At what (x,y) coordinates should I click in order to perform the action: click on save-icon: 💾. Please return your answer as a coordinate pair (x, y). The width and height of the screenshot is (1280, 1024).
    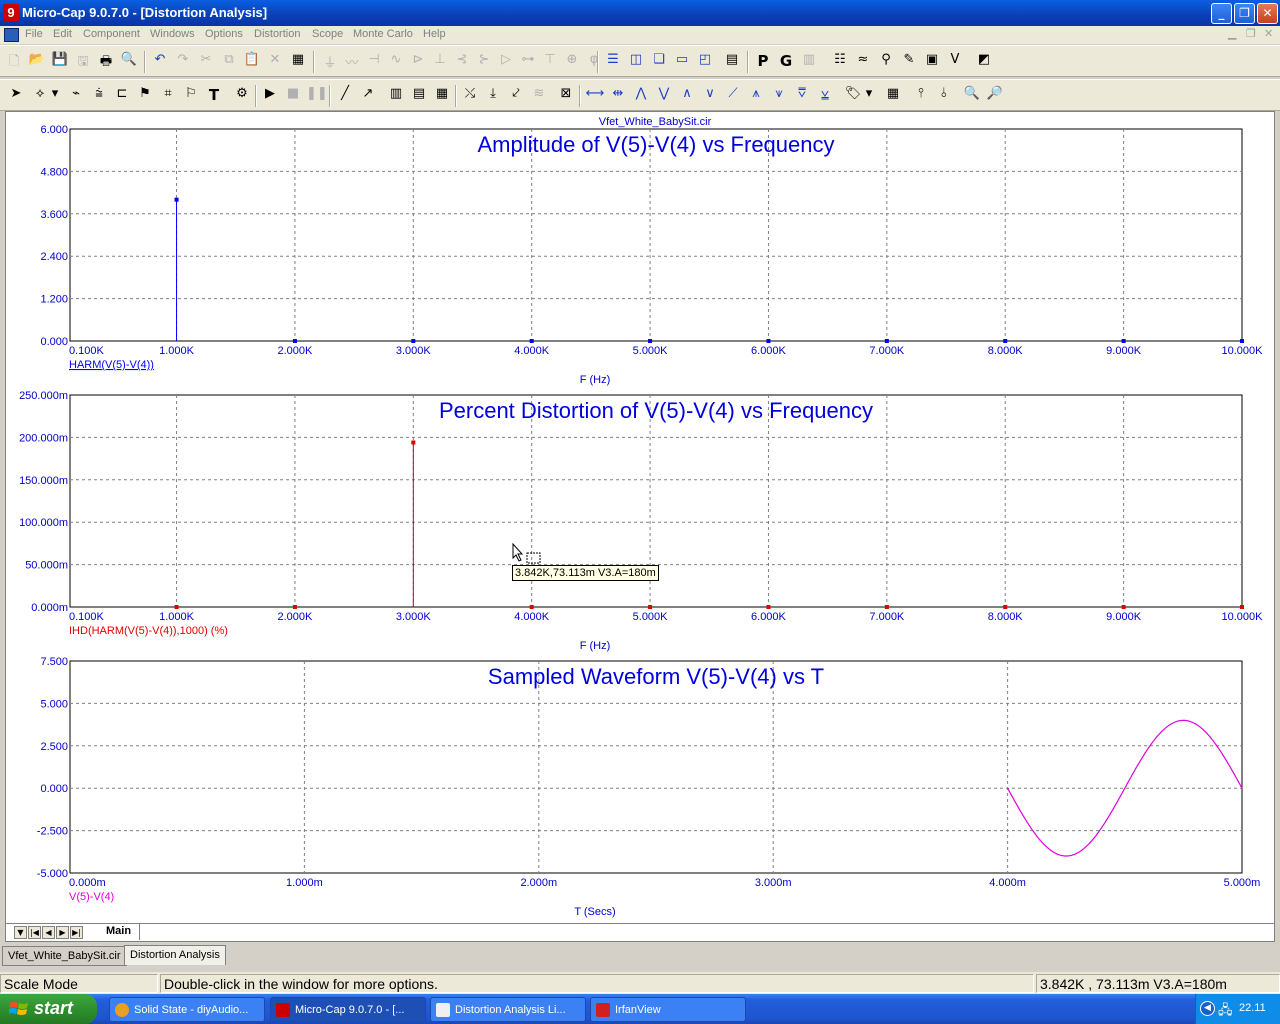
    Looking at the image, I should click on (60, 62).